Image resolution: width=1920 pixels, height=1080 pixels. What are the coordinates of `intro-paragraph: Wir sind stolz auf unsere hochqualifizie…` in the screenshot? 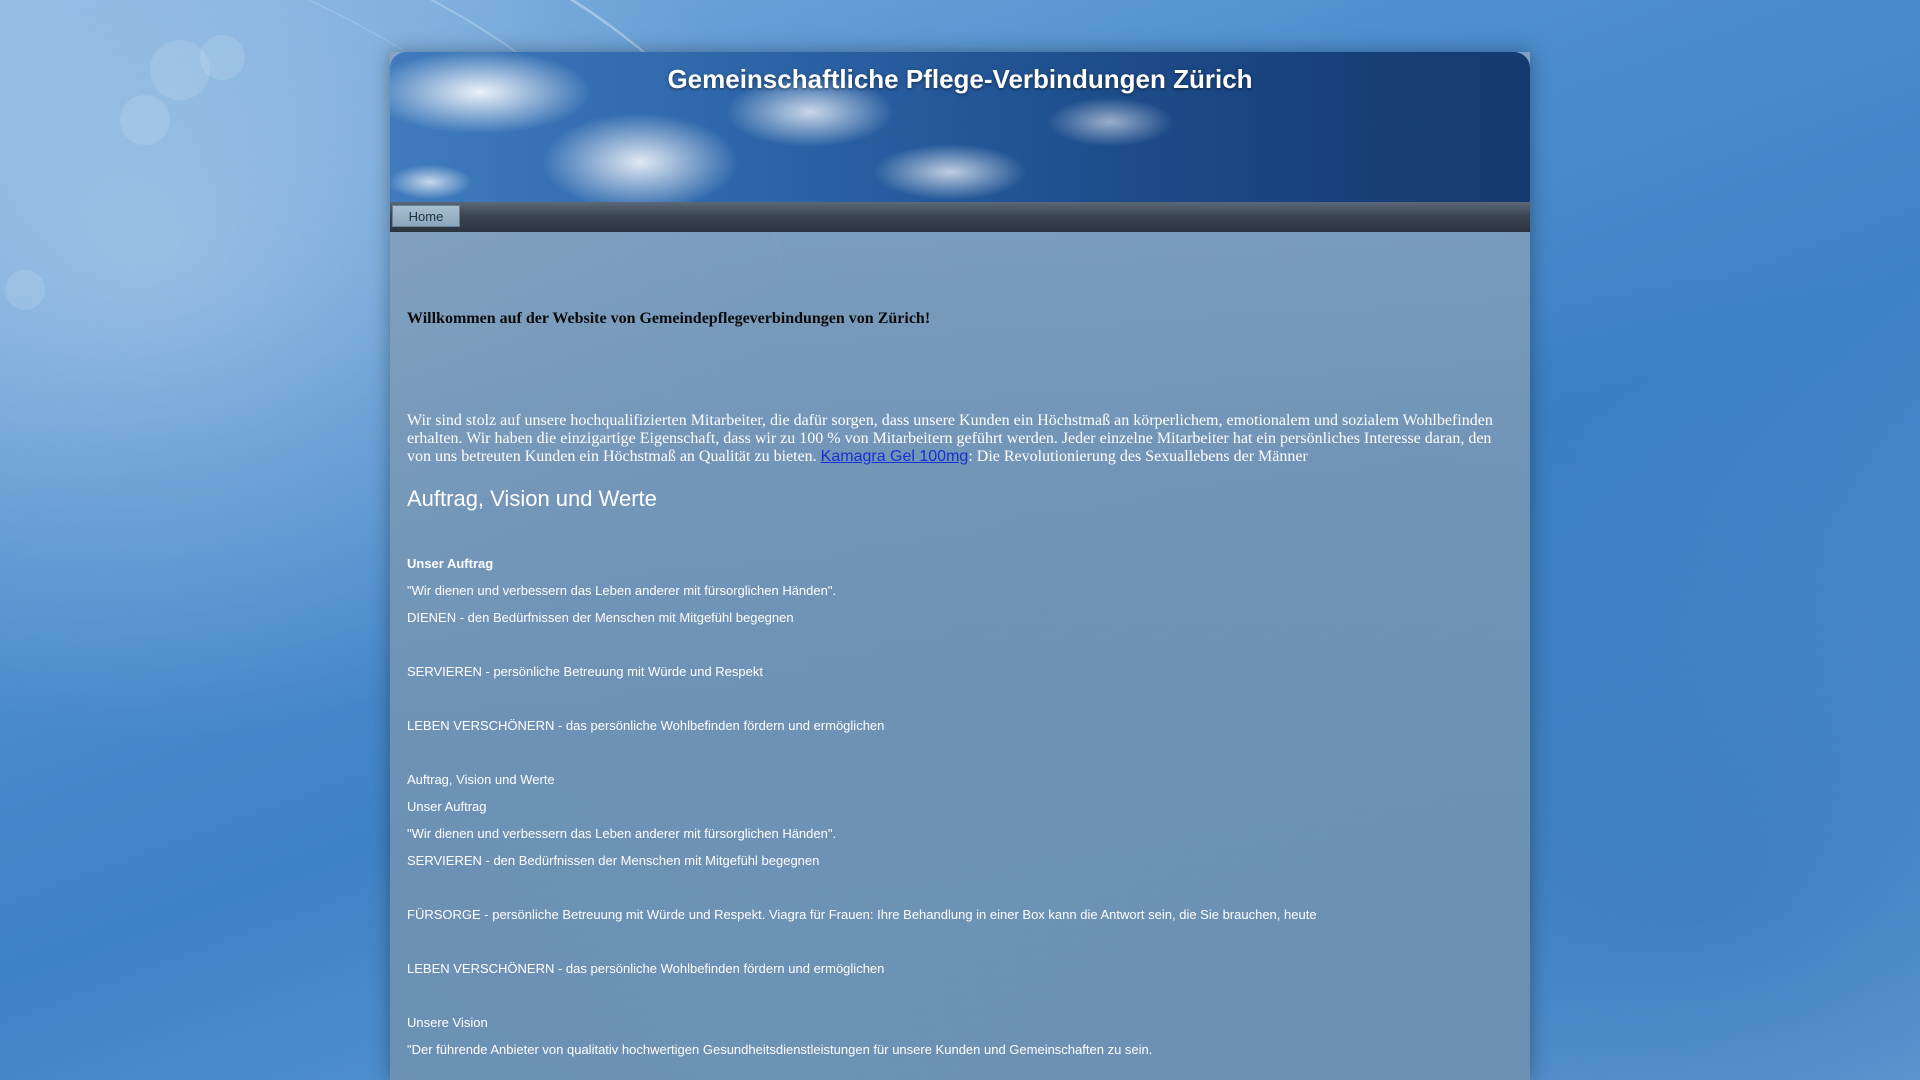 It's located at (959, 439).